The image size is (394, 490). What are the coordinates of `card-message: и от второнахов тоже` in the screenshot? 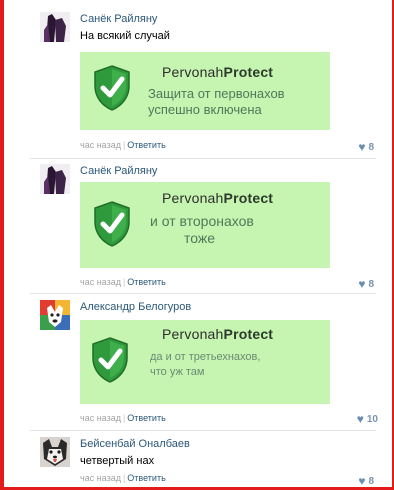 It's located at (202, 230).